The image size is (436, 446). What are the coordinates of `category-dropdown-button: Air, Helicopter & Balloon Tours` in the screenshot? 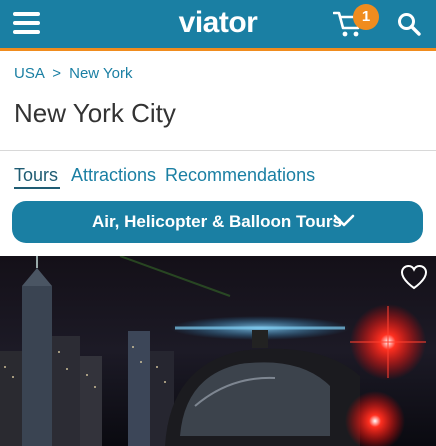 It's located at (217, 222).